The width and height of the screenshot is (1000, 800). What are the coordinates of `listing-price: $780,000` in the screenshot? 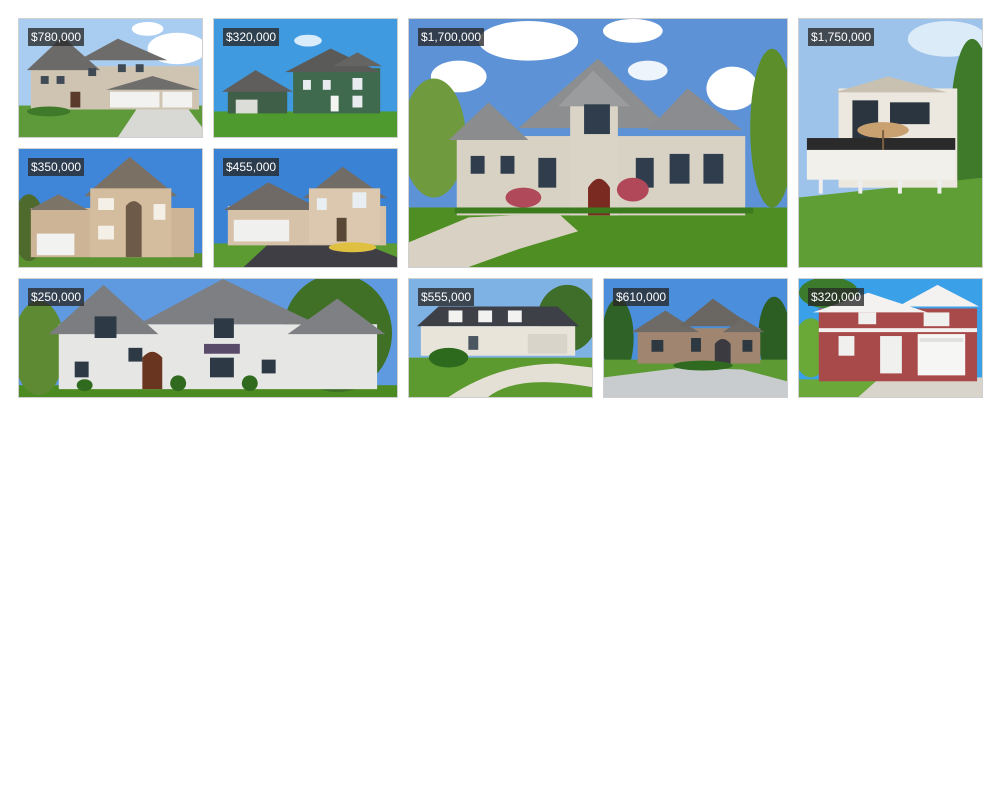 It's located at (56, 37).